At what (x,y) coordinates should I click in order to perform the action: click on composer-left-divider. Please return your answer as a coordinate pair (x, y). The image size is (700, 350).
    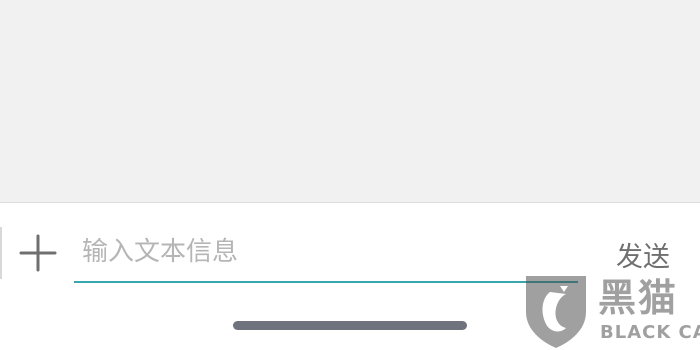
    Looking at the image, I should click on (1, 253).